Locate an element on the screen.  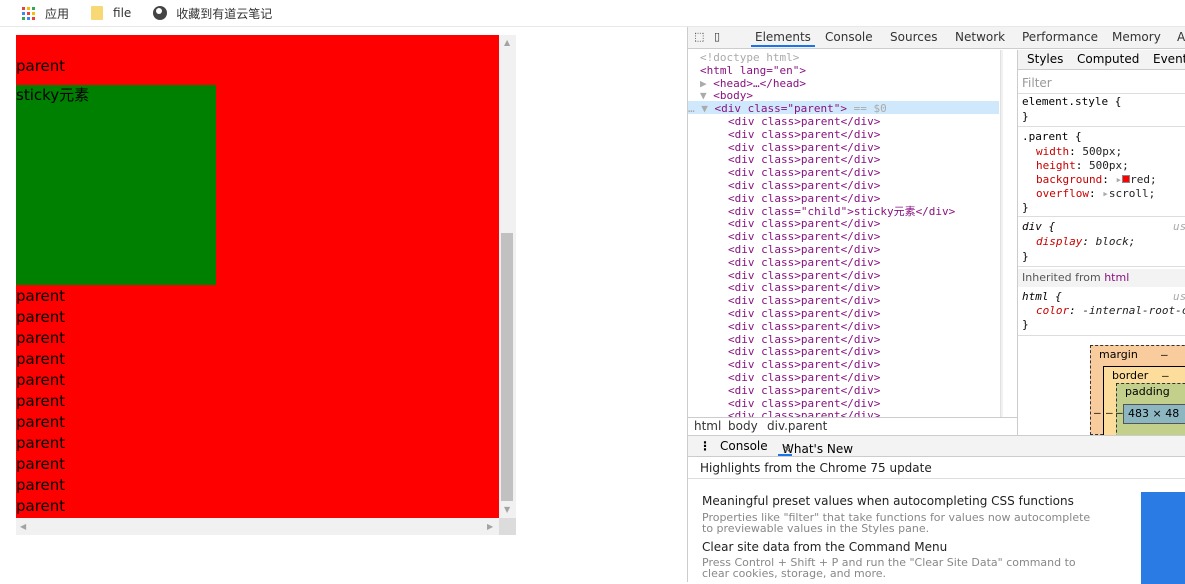
box-model-padding: padding – 483 × 48 is located at coordinates (1150, 409).